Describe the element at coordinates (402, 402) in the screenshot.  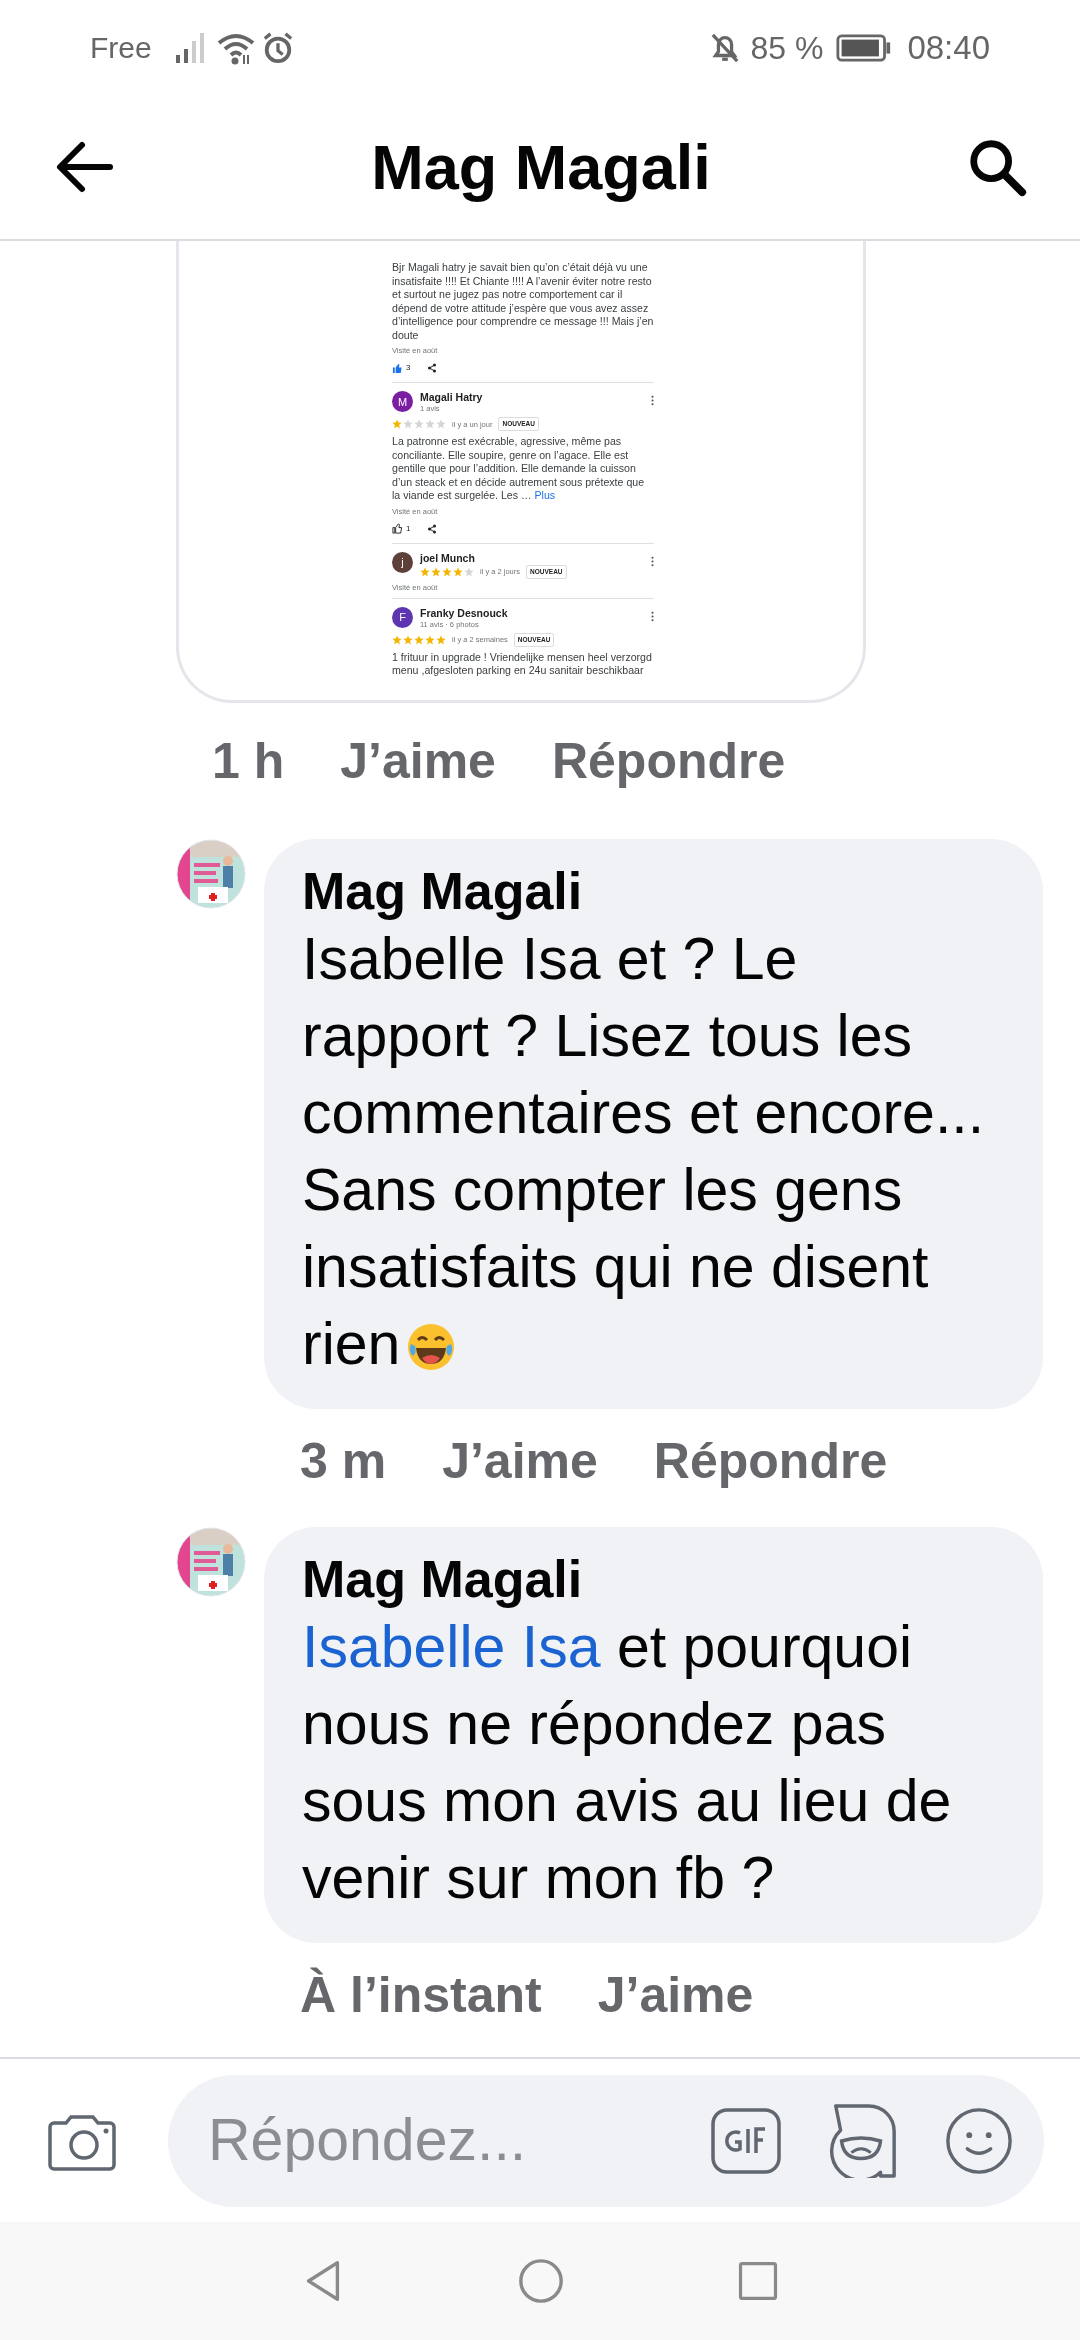
I see `avatar-initial: M` at that location.